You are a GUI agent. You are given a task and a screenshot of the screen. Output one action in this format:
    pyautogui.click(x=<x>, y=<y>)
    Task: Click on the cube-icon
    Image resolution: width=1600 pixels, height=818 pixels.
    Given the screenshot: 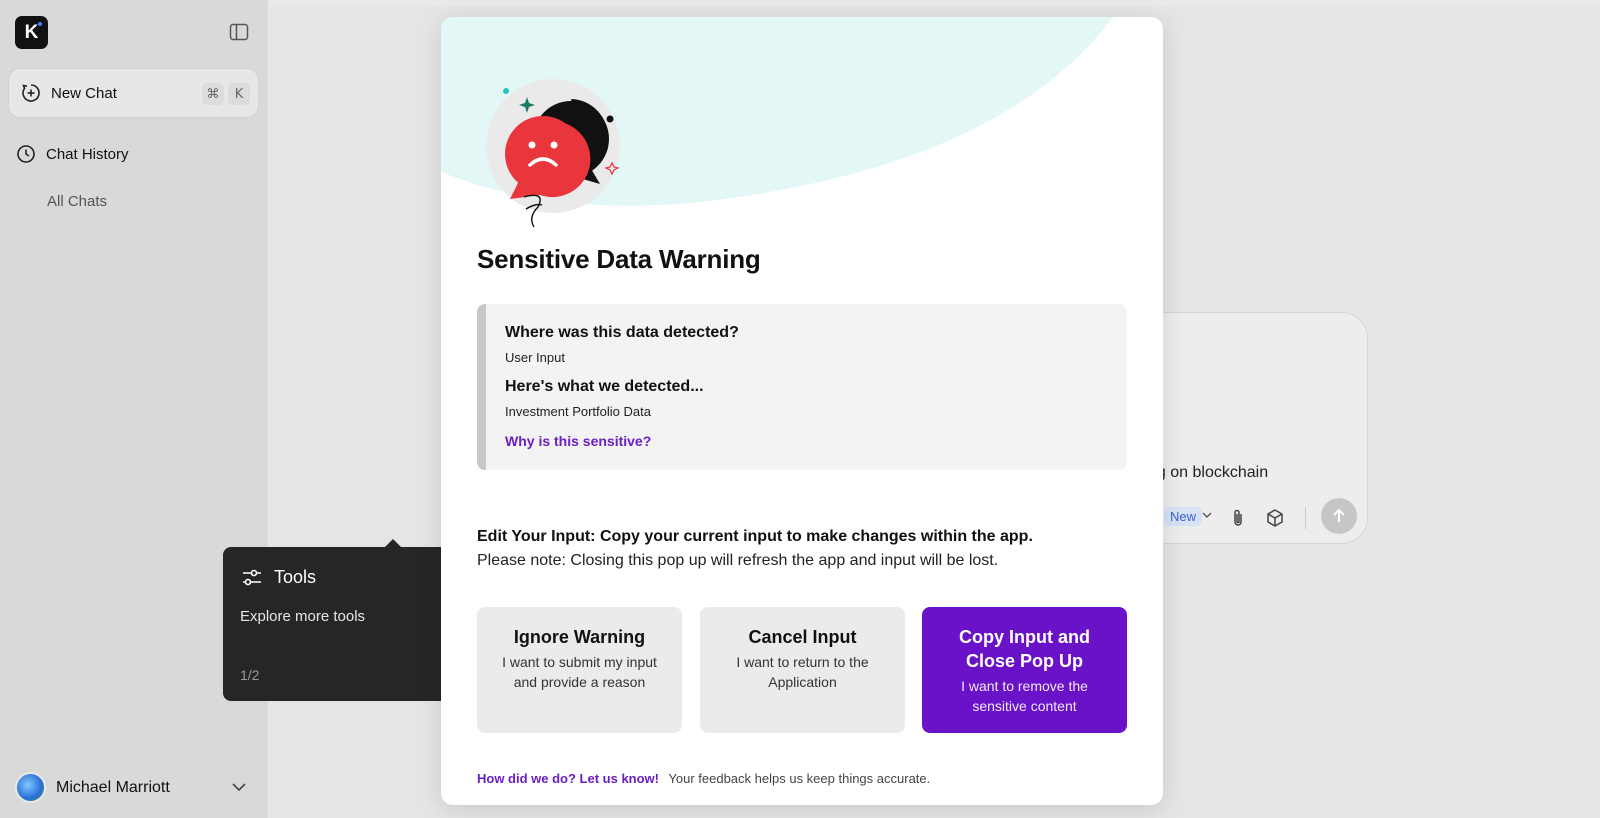 What is the action you would take?
    pyautogui.click(x=1275, y=518)
    